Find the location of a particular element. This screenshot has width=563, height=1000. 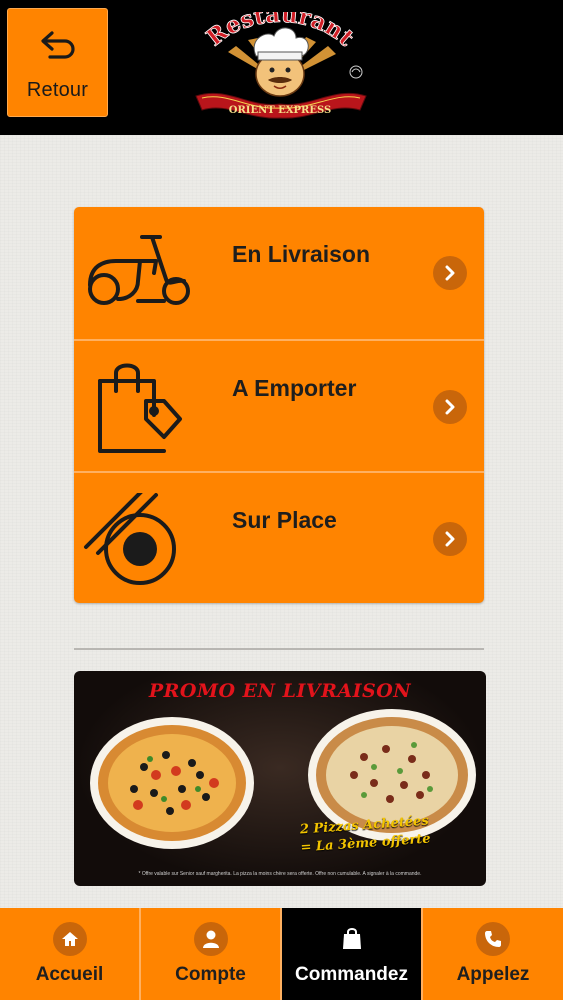

back-label: Retour is located at coordinates (57, 90).